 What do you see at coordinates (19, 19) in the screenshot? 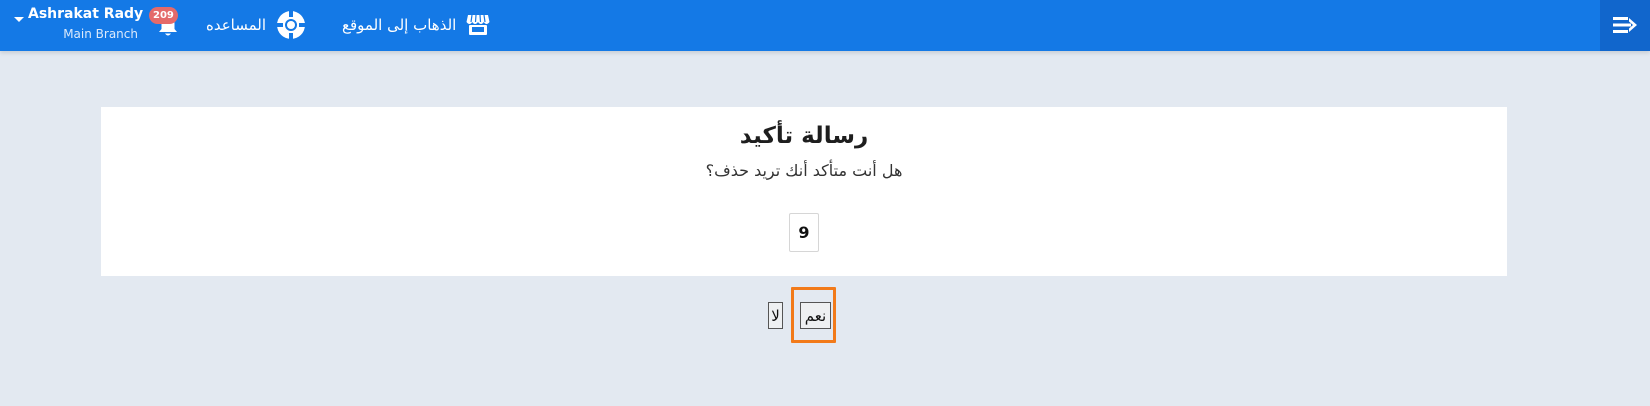
I see `caret-down-icon` at bounding box center [19, 19].